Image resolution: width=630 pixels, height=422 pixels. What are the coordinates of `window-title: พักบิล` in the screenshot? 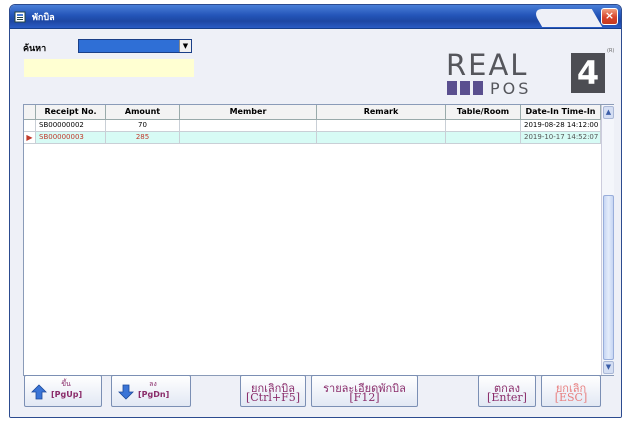 It's located at (43, 18).